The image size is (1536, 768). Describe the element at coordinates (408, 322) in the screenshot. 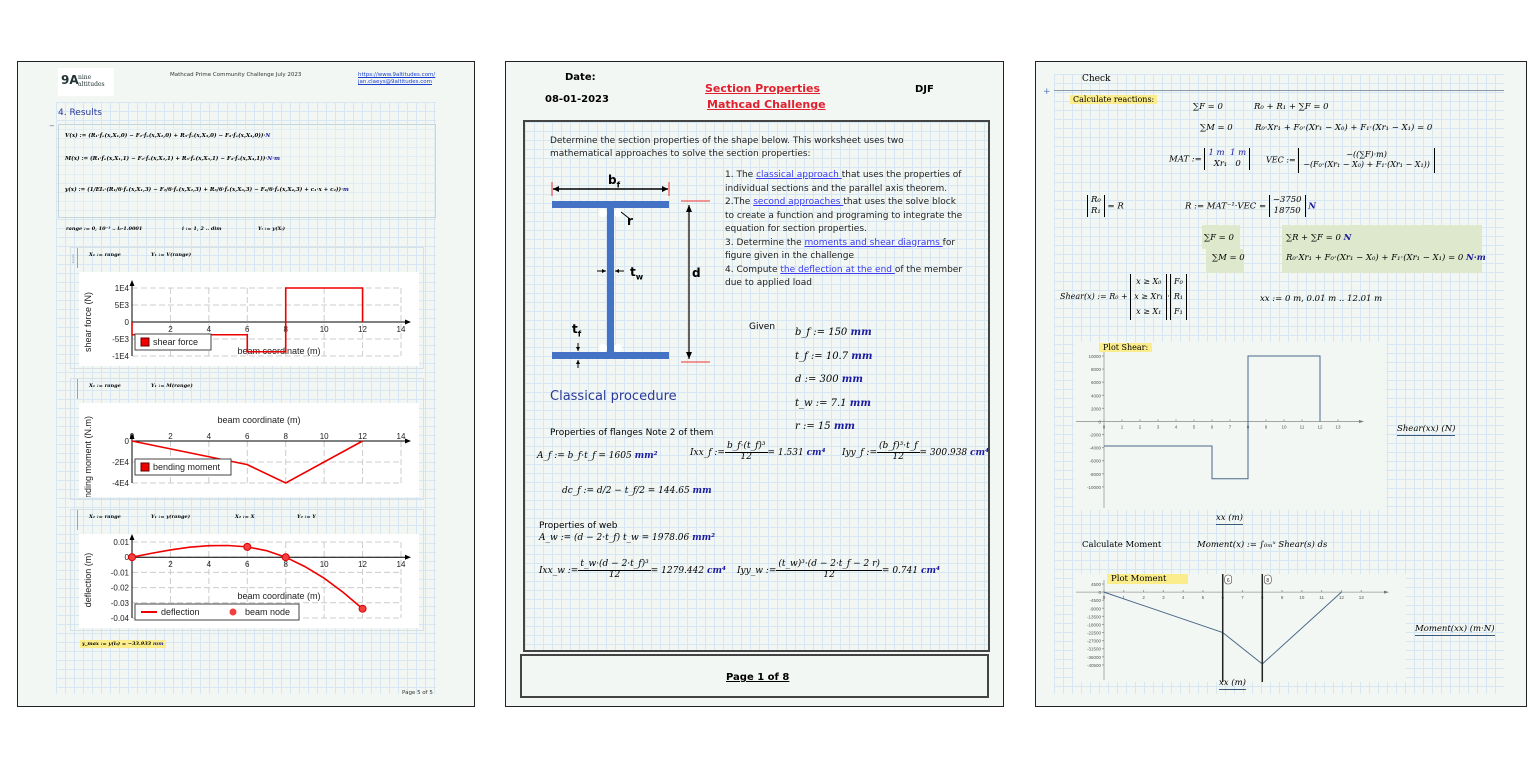

I see `x-axis-arrow` at that location.